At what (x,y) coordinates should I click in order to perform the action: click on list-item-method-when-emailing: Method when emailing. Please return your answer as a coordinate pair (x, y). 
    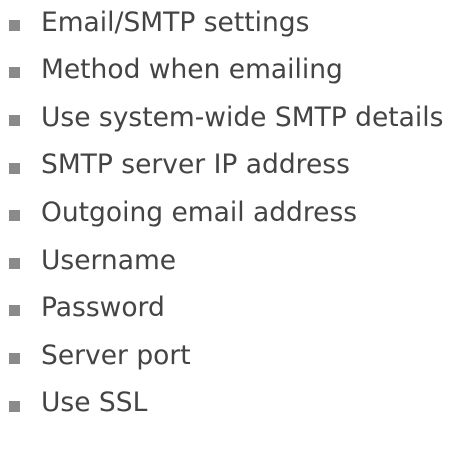
    Looking at the image, I should click on (227, 72).